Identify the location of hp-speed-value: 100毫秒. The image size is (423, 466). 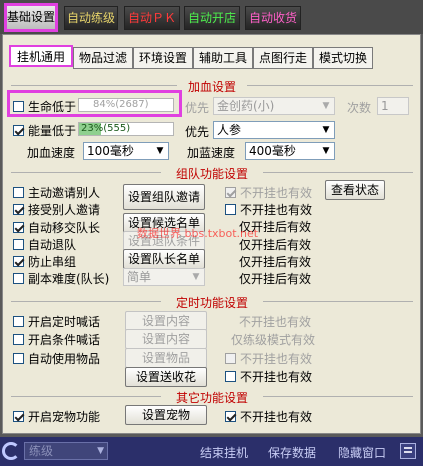
(110, 151).